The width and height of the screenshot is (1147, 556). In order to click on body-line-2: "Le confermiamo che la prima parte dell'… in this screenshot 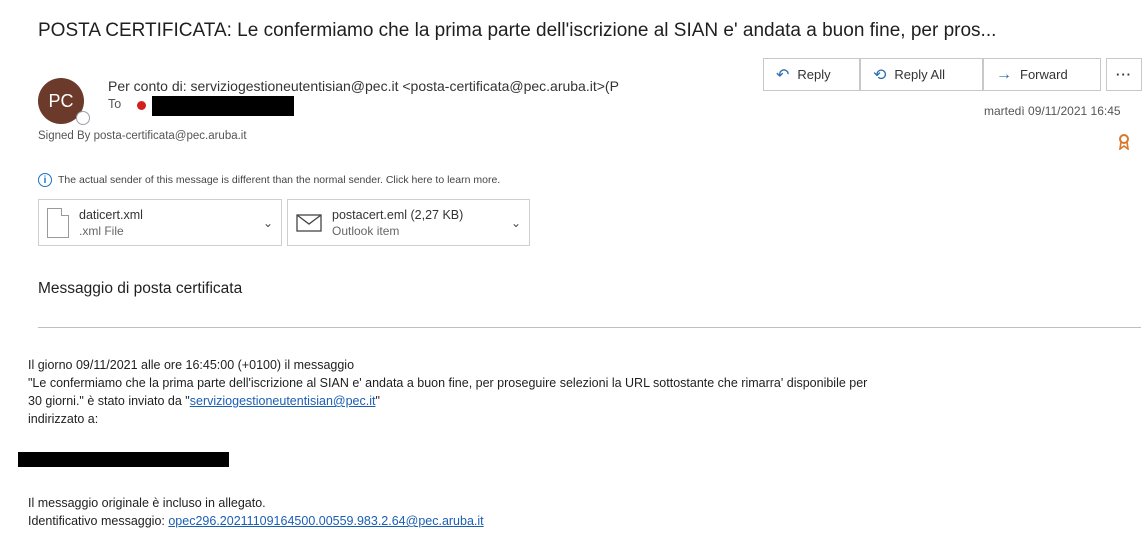, I will do `click(448, 383)`.